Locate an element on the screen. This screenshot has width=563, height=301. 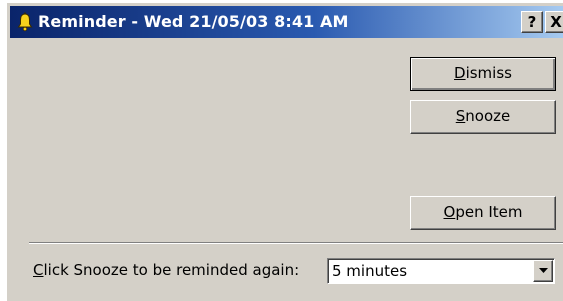
reminder-bell-icon is located at coordinates (25, 22).